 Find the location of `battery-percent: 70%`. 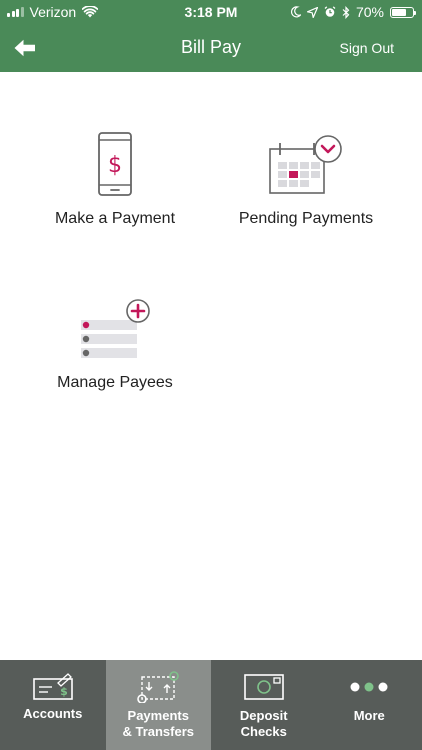

battery-percent: 70% is located at coordinates (369, 12).